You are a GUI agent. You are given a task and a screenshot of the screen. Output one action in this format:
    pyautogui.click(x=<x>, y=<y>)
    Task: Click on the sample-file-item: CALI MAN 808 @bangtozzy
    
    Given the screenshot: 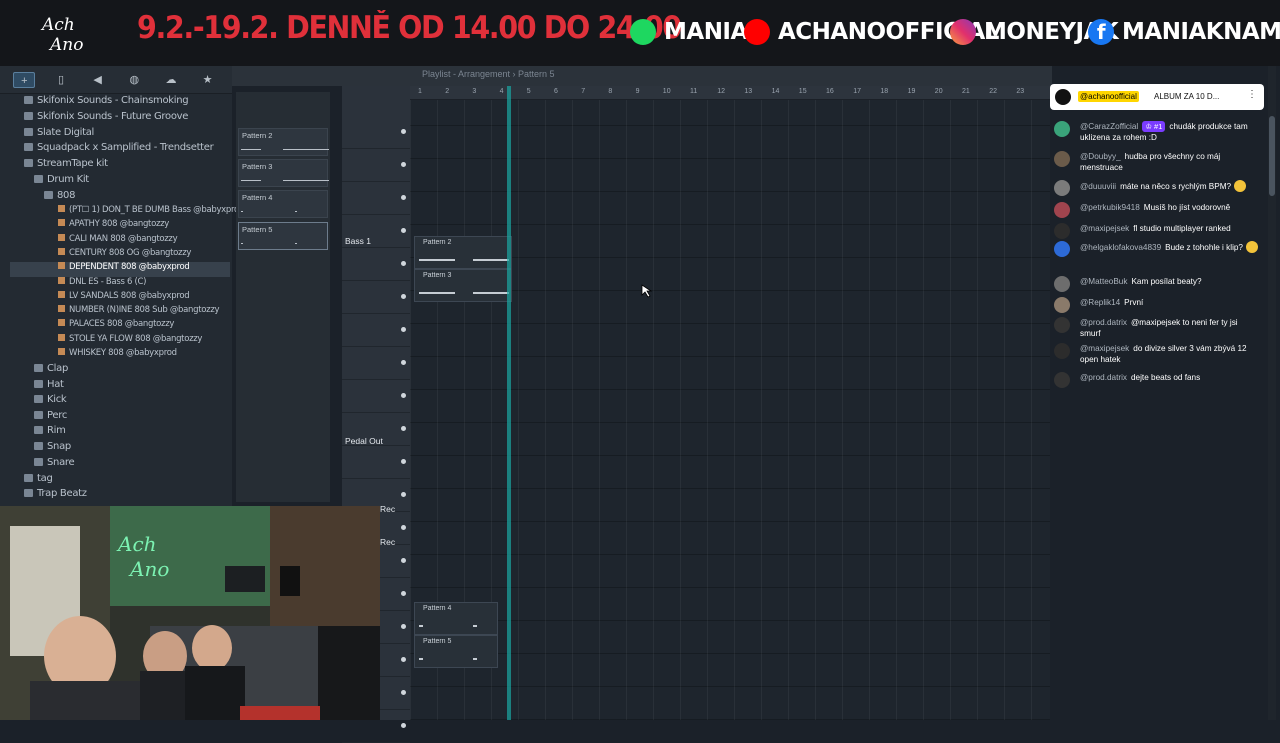 What is the action you would take?
    pyautogui.click(x=118, y=241)
    